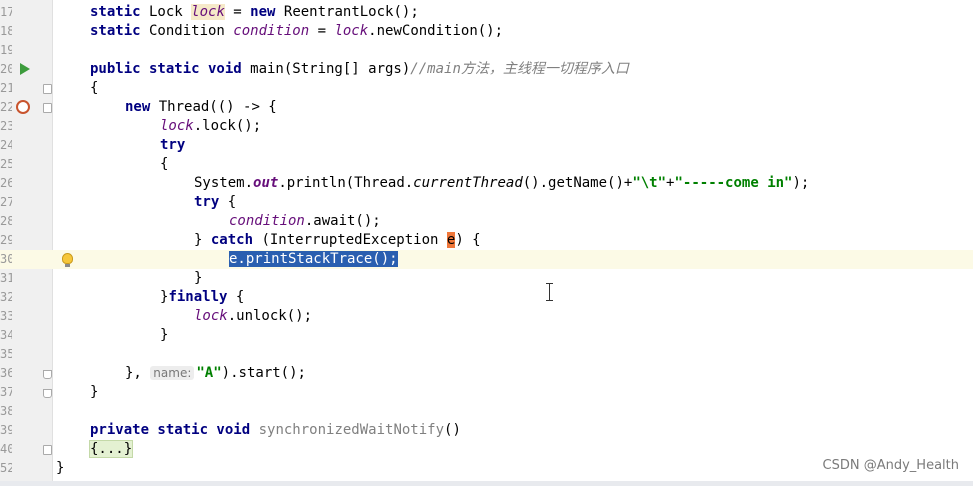 Image resolution: width=973 pixels, height=486 pixels. I want to click on code-line-19: 19, so click(486, 50).